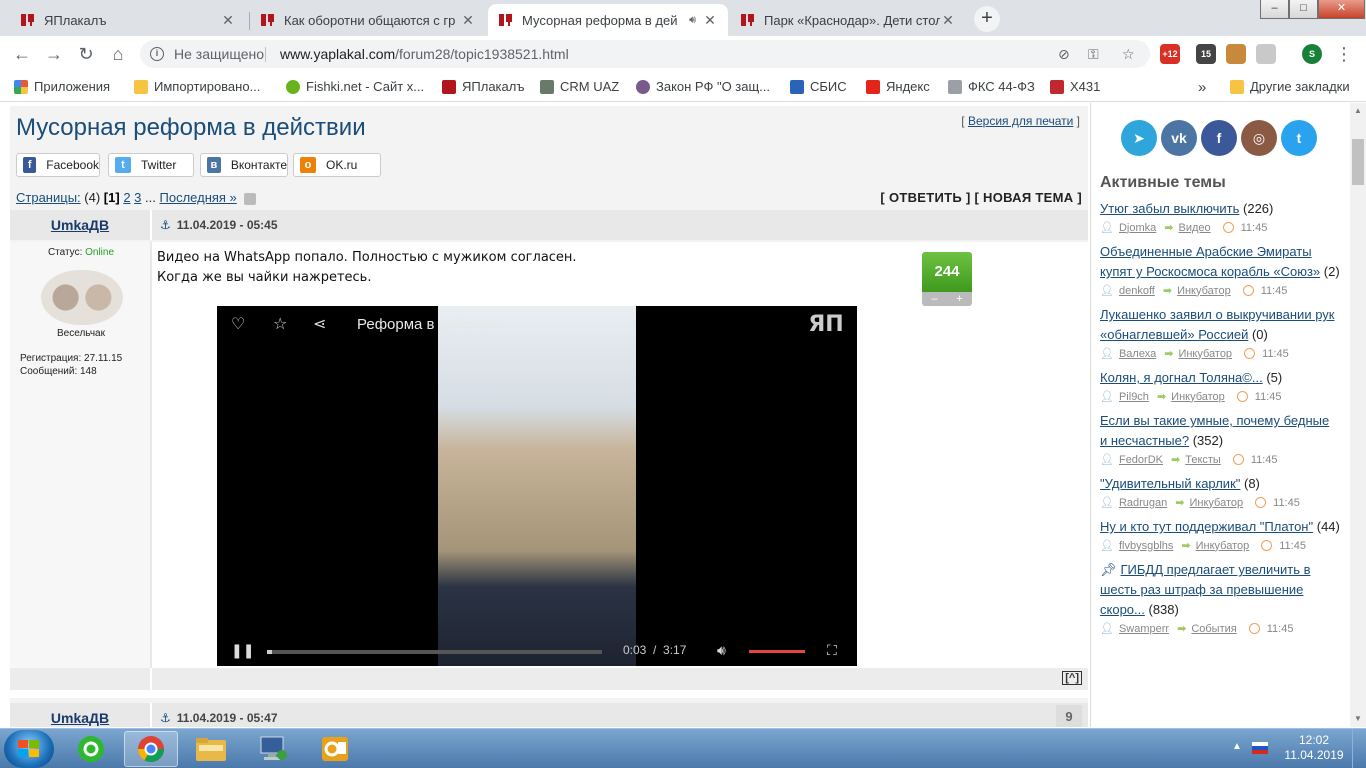 Image resolution: width=1366 pixels, height=768 pixels. What do you see at coordinates (848, 20) in the screenshot?
I see `tab-3: Парк «Краснодар». Дети стол ✕` at bounding box center [848, 20].